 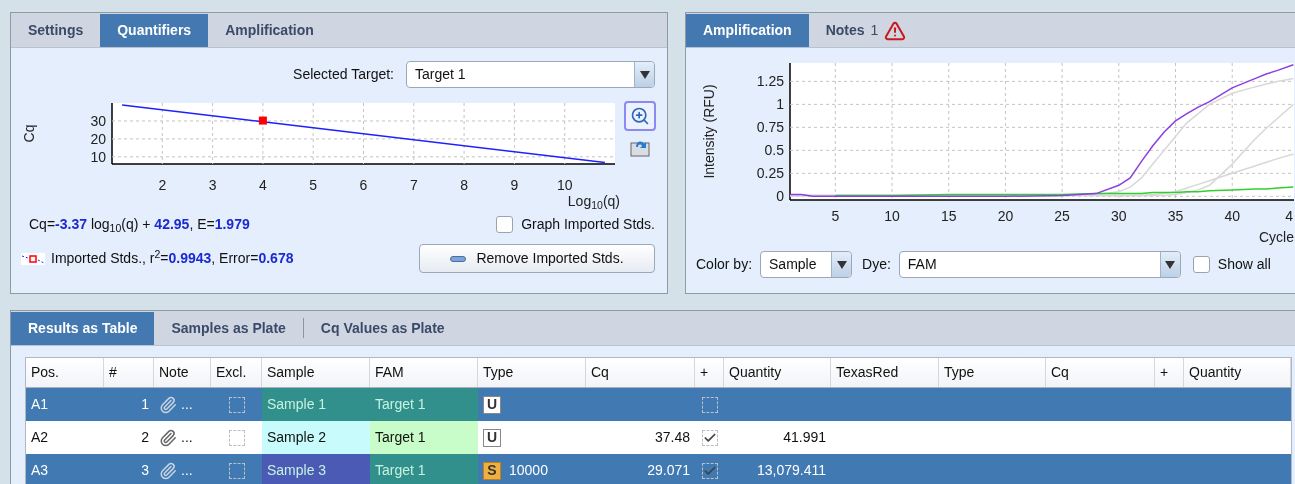 I want to click on tick-label: 3, so click(x=212, y=185).